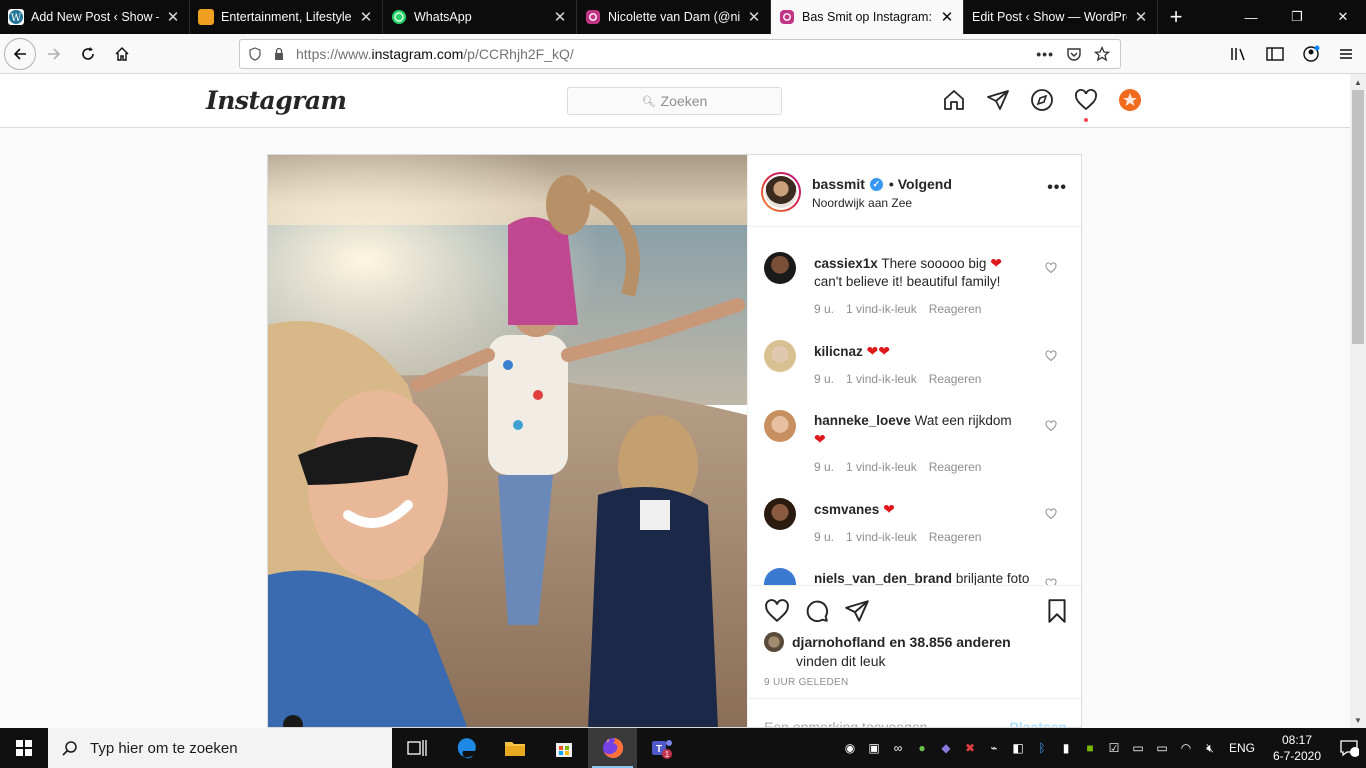 The width and height of the screenshot is (1366, 768). Describe the element at coordinates (1042, 748) in the screenshot. I see `bluetooth-icon: ᛒ` at that location.